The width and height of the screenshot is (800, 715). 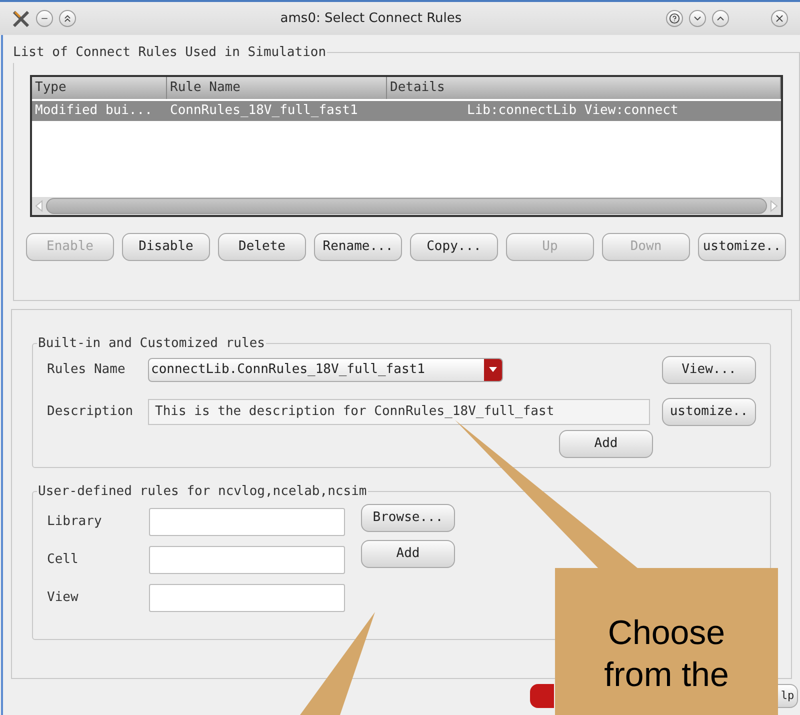 What do you see at coordinates (63, 559) in the screenshot?
I see `field-label: Cell` at bounding box center [63, 559].